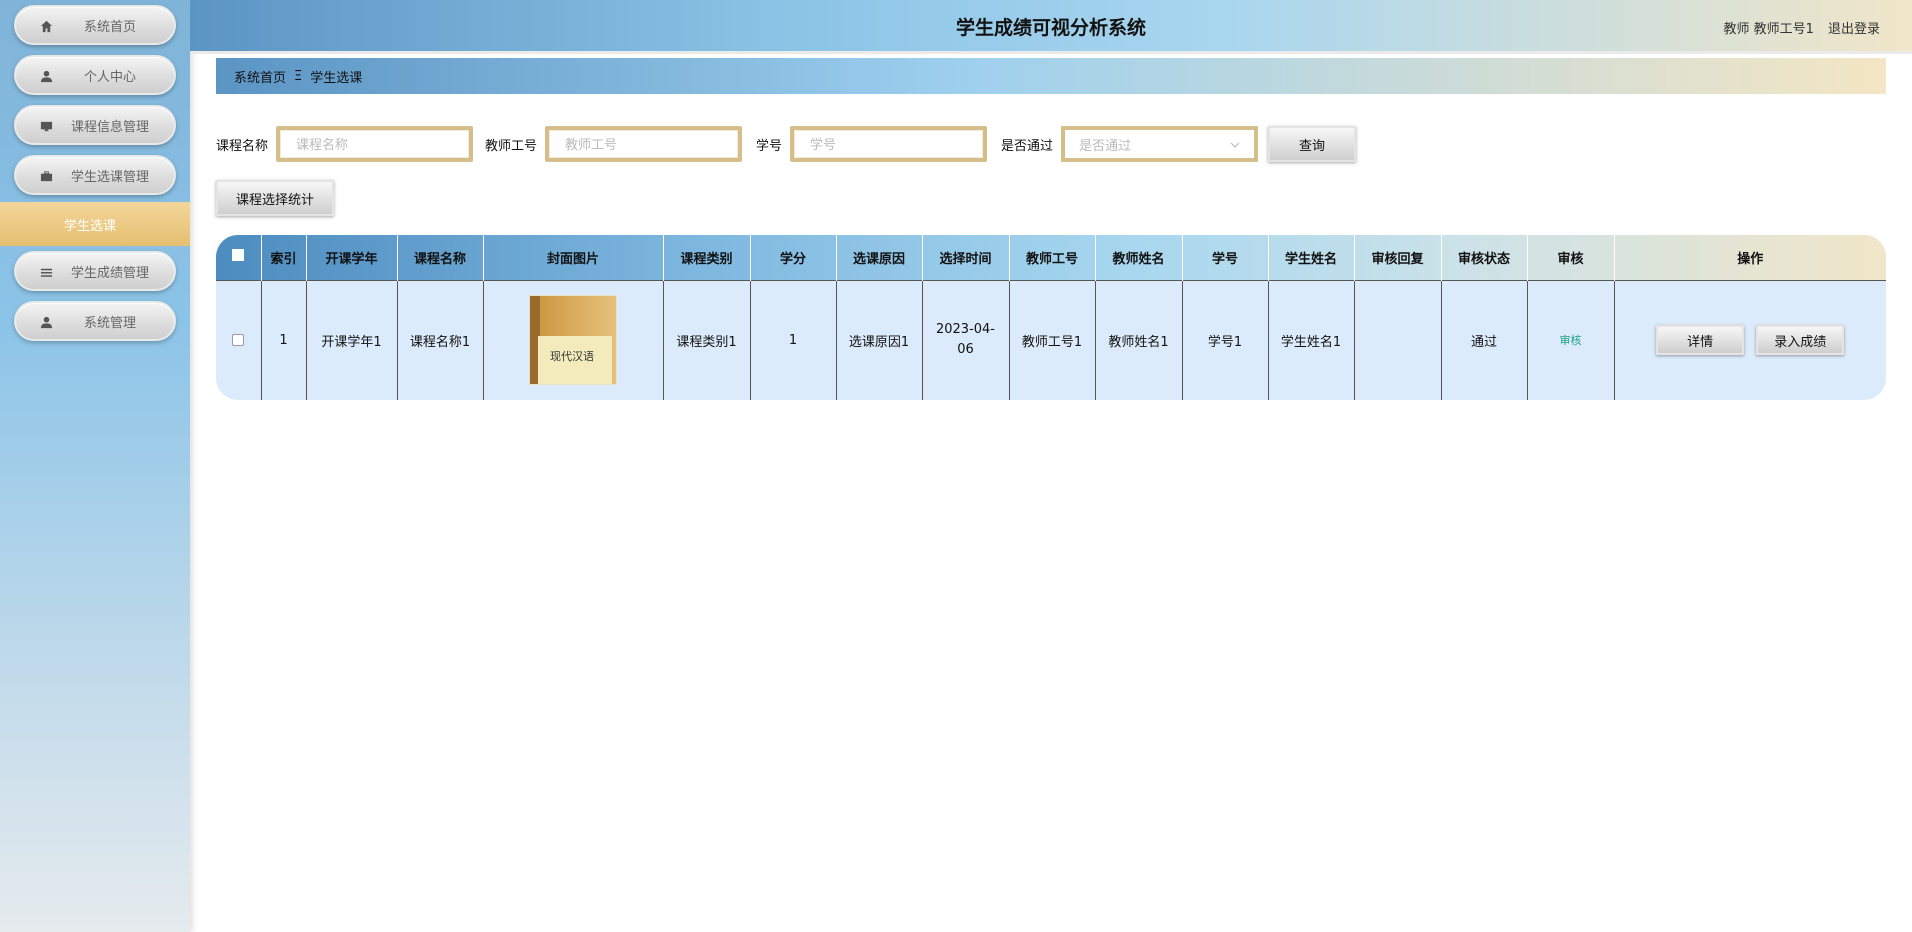  What do you see at coordinates (644, 144) in the screenshot?
I see `teacher-no-input` at bounding box center [644, 144].